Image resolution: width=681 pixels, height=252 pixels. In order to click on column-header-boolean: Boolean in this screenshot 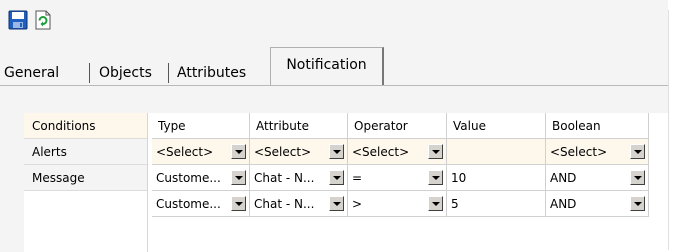, I will do `click(597, 126)`.